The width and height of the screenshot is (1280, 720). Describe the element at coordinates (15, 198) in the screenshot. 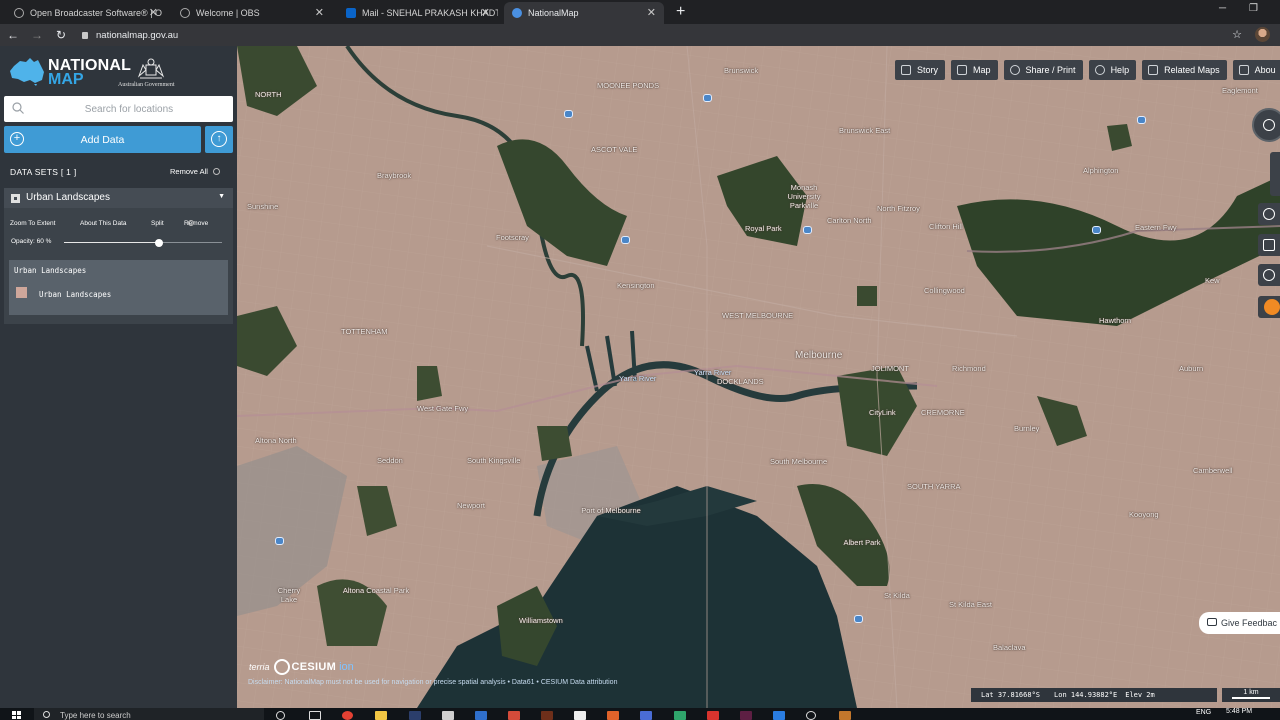

I see `dataset-visibility-checkbox` at that location.